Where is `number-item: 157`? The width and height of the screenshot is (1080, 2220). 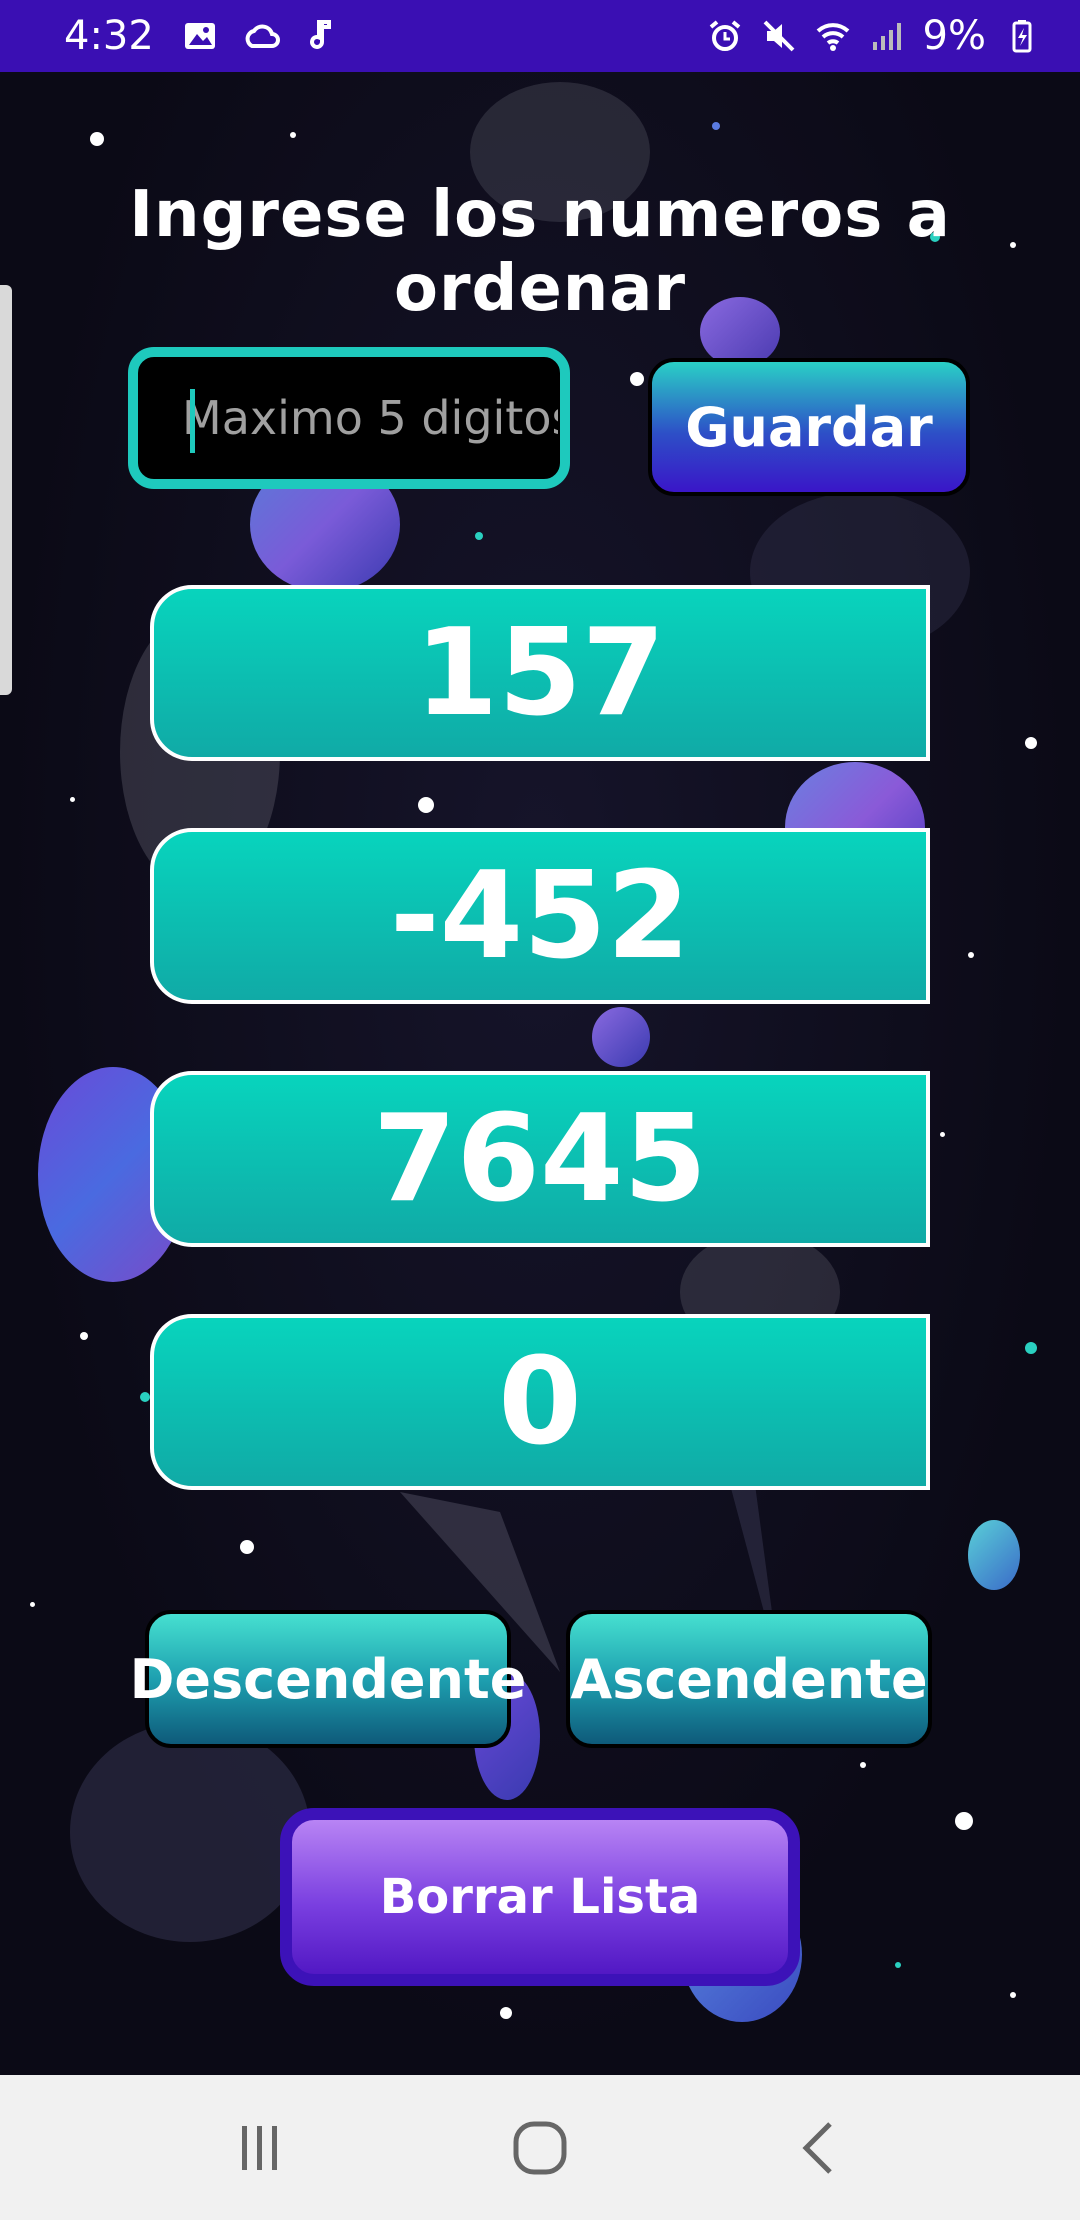
number-item: 157 is located at coordinates (540, 673).